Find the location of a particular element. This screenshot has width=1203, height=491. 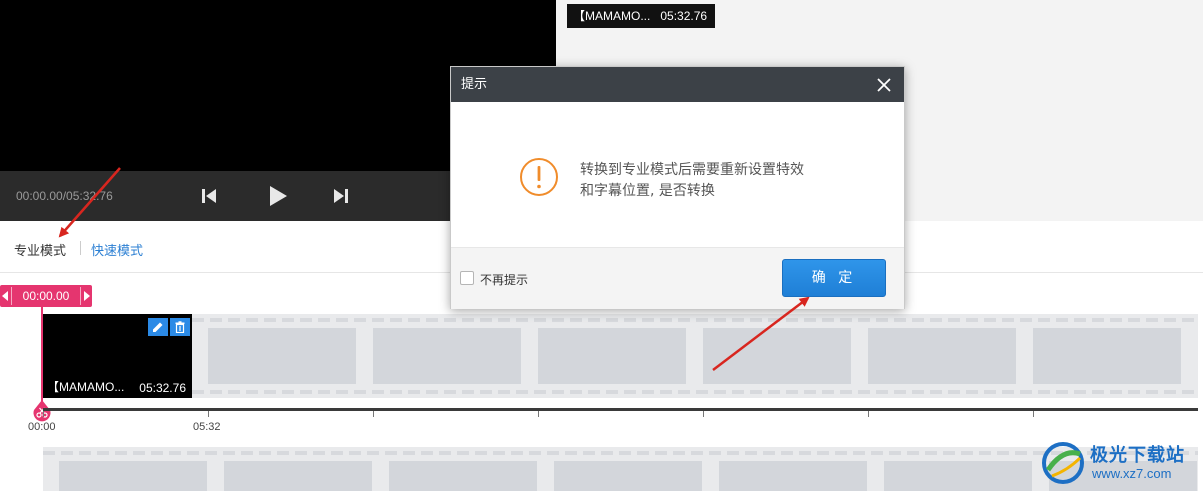

playhead-step-forward-icon is located at coordinates (87, 296).